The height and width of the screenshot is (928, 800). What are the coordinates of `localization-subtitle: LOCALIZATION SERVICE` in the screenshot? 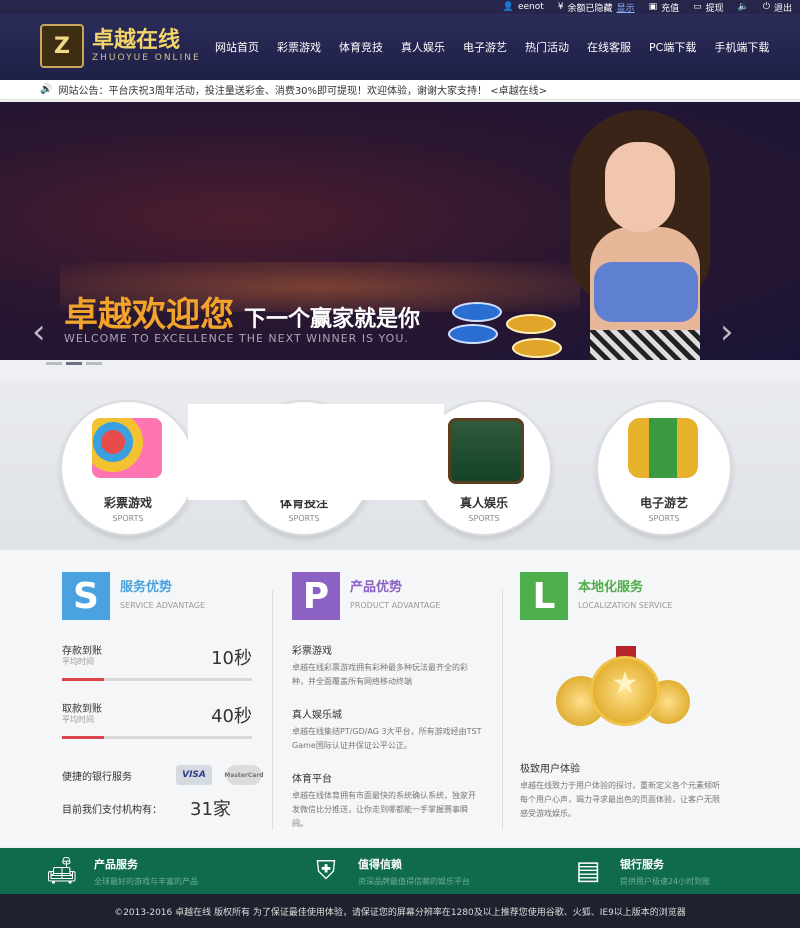 It's located at (625, 605).